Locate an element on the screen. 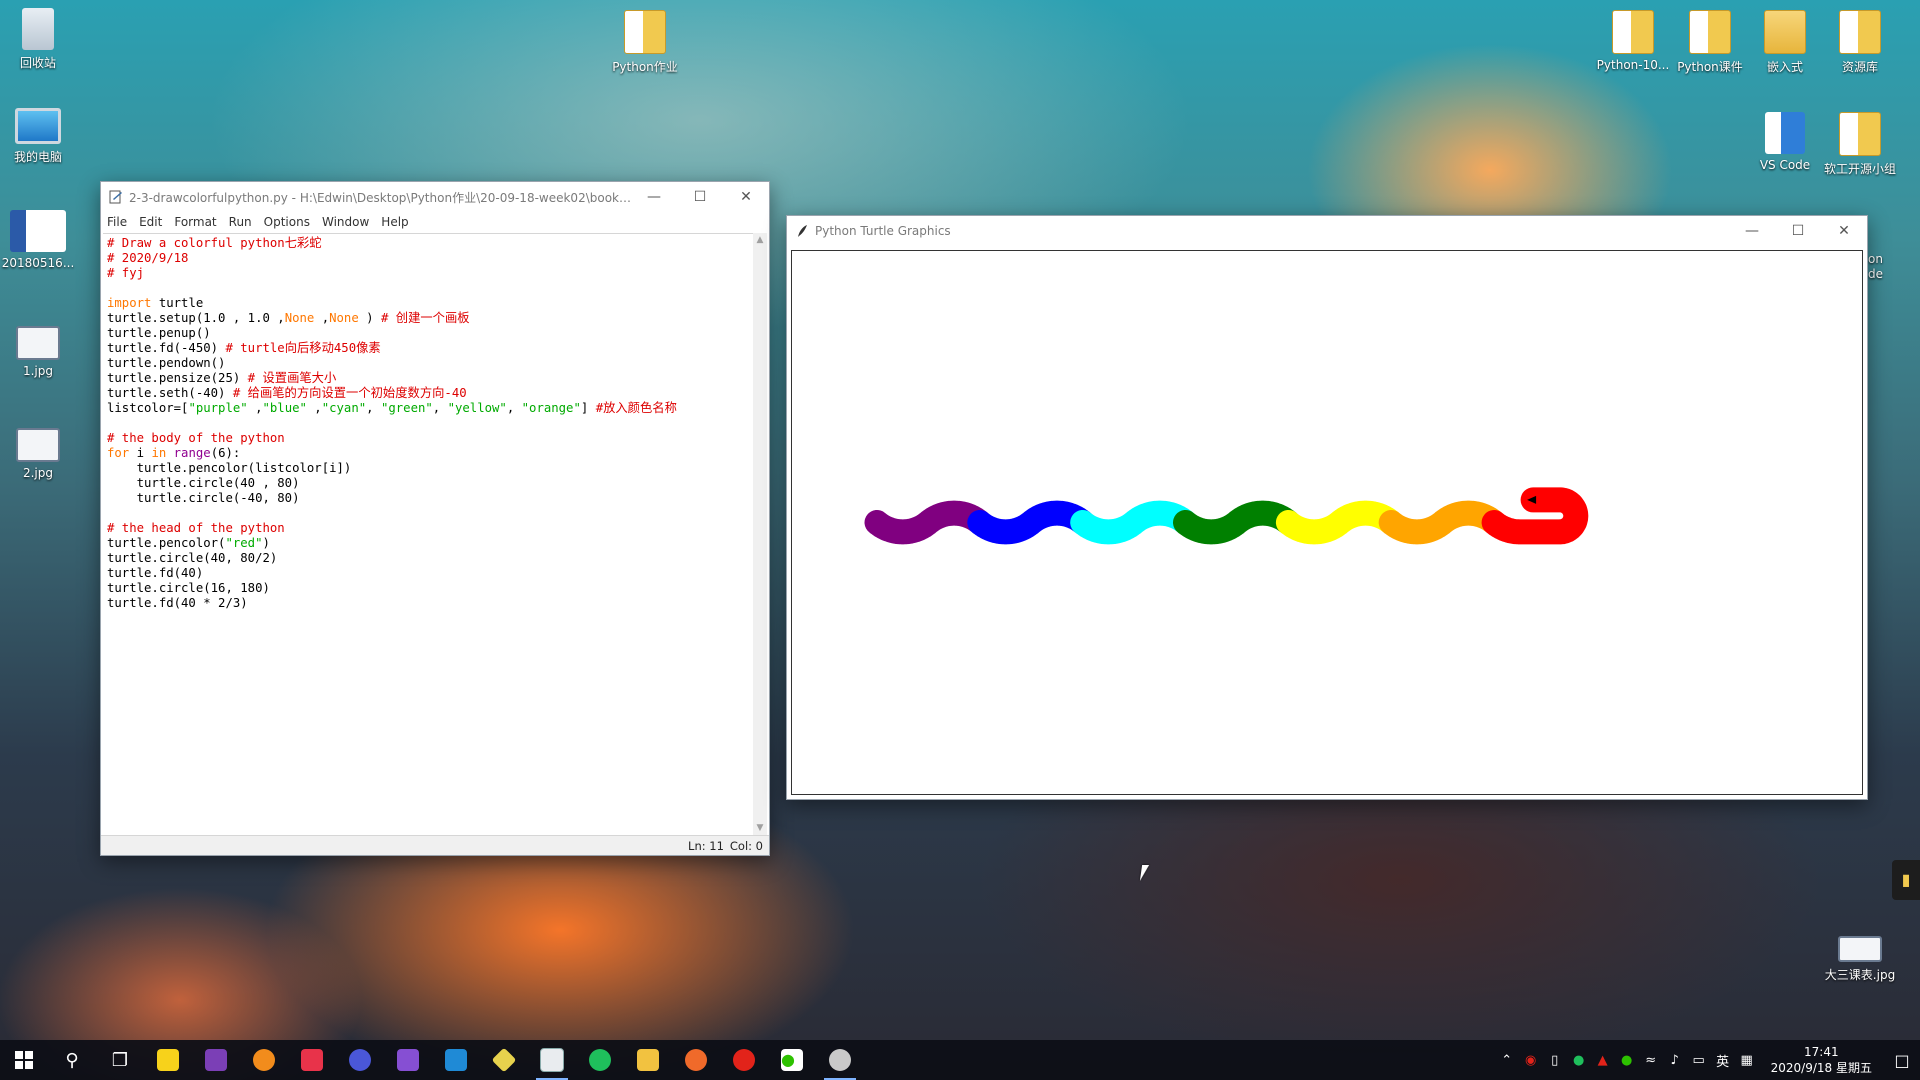  search-everything-icon is located at coordinates (264, 1060).